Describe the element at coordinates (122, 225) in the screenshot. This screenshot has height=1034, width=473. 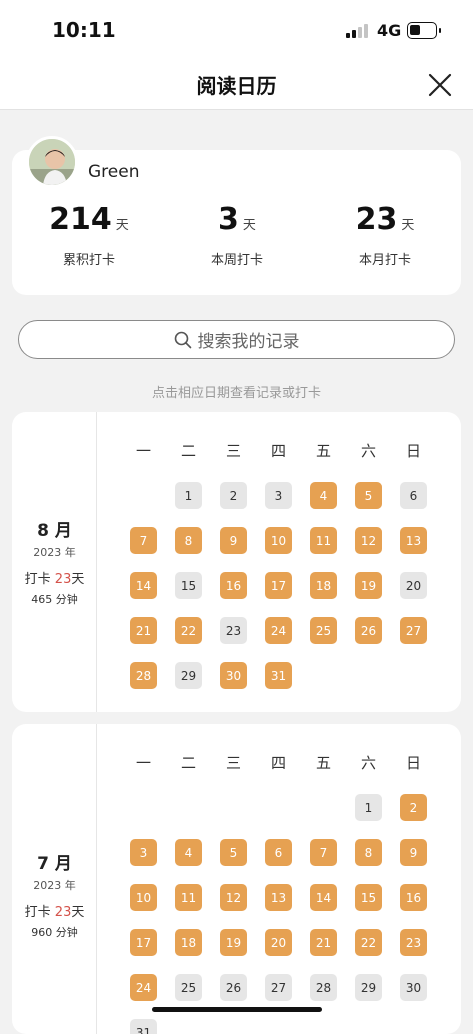
I see `stat-total-unit: 天` at that location.